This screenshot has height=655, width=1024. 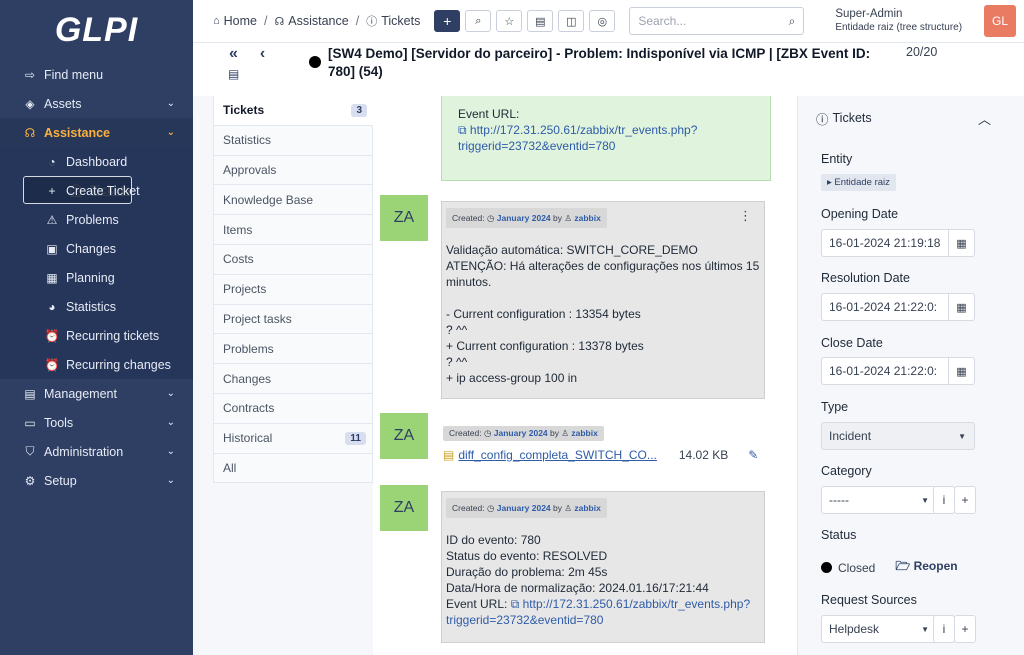 I want to click on add-source-button: +, so click(x=965, y=629).